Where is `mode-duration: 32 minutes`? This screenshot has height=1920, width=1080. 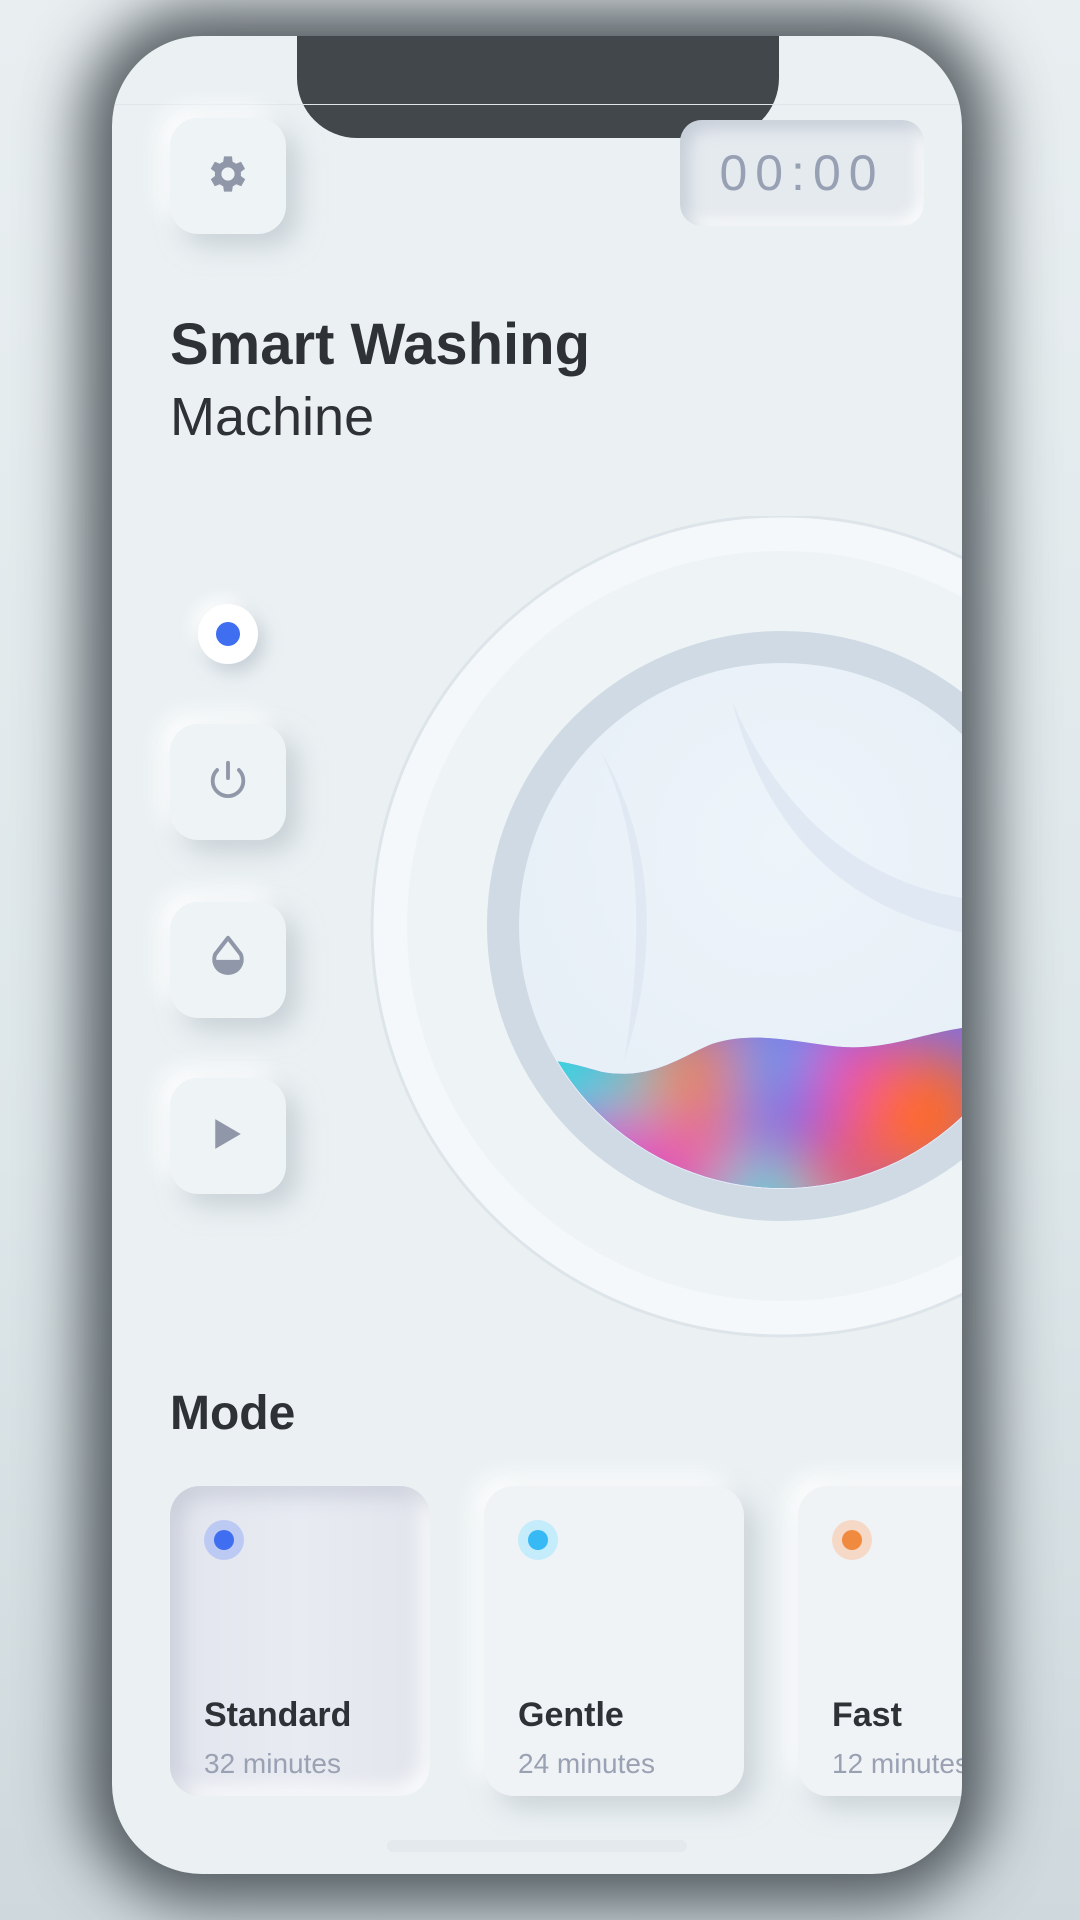 mode-duration: 32 minutes is located at coordinates (272, 1763).